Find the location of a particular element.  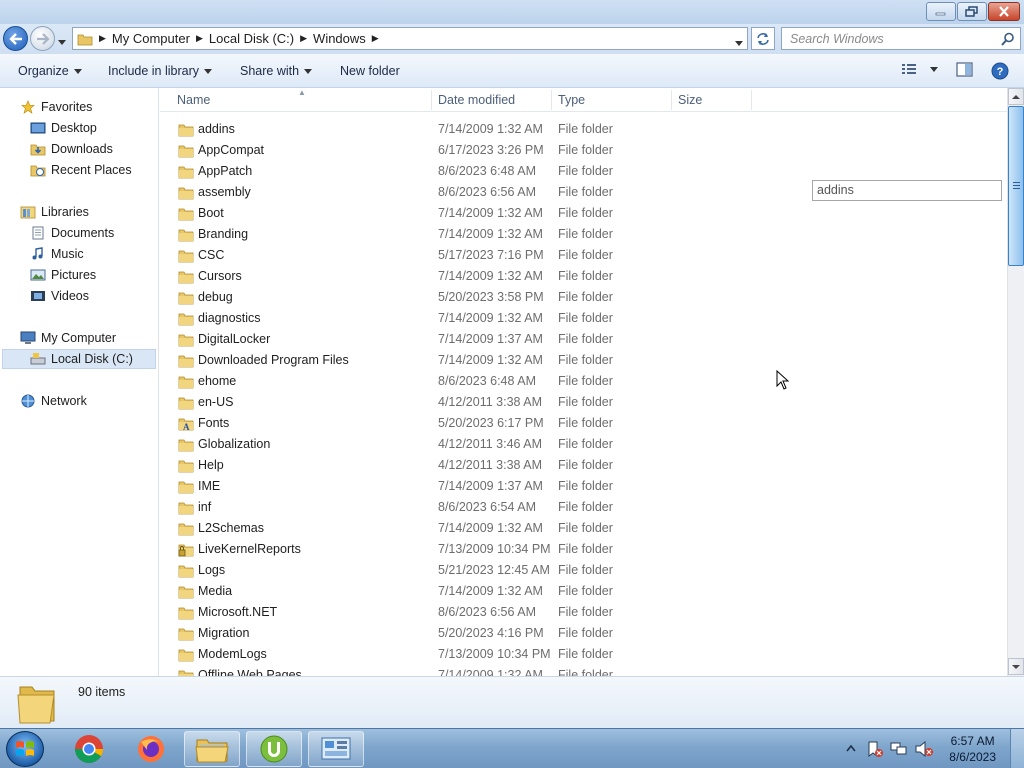

organize-label: Organize is located at coordinates (43, 71).